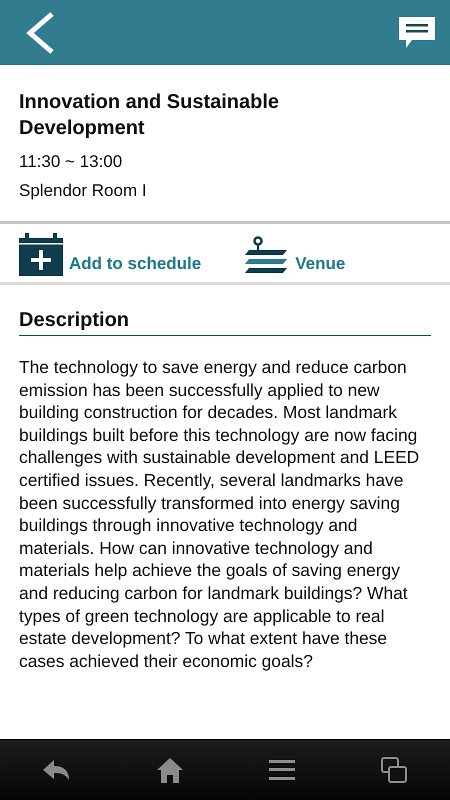 This screenshot has width=450, height=800. Describe the element at coordinates (41, 254) in the screenshot. I see `calendar-plus-icon` at that location.